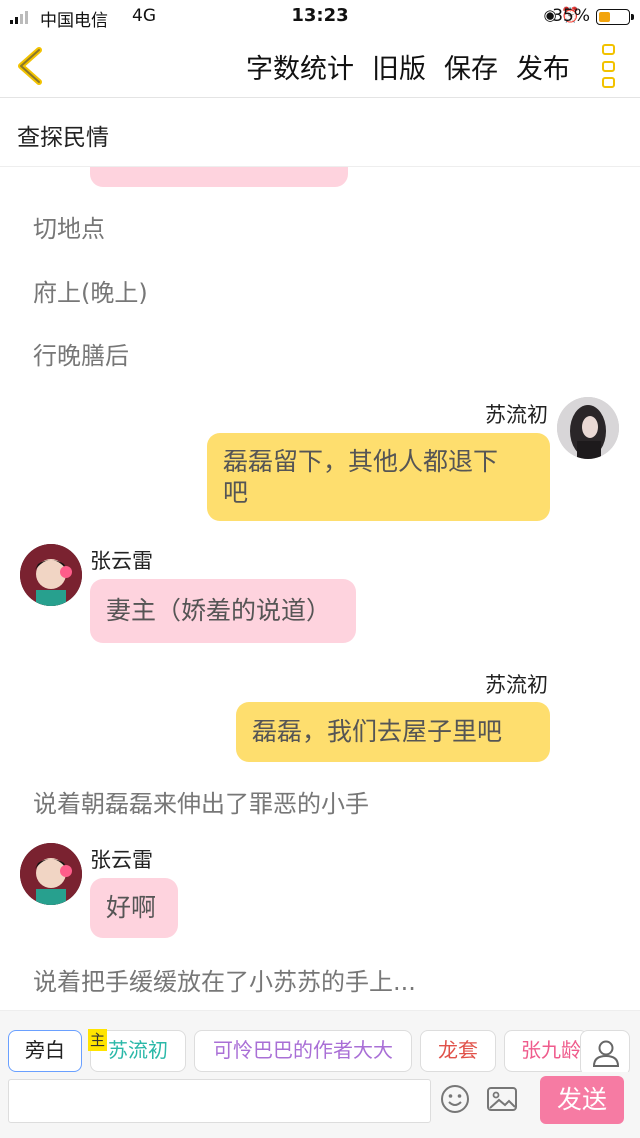 The height and width of the screenshot is (1138, 640). I want to click on status-bar: 中国电信 4G 13:23 ◉ ⏰ 35%, so click(320, 17).